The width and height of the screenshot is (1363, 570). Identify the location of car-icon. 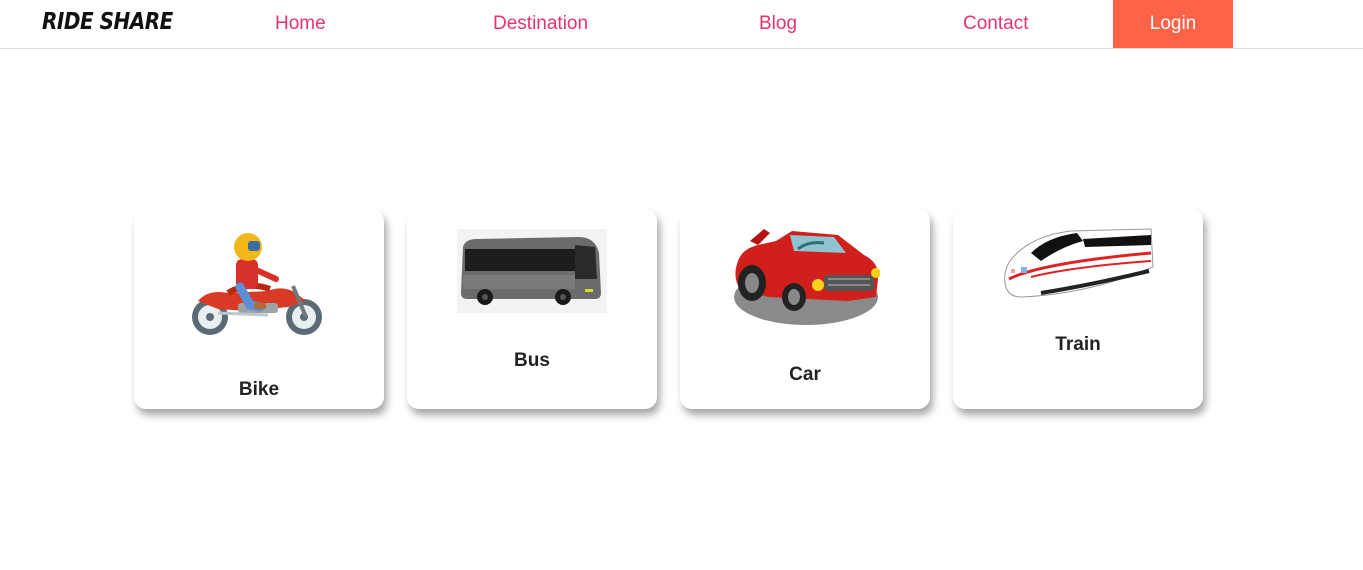
(807, 277).